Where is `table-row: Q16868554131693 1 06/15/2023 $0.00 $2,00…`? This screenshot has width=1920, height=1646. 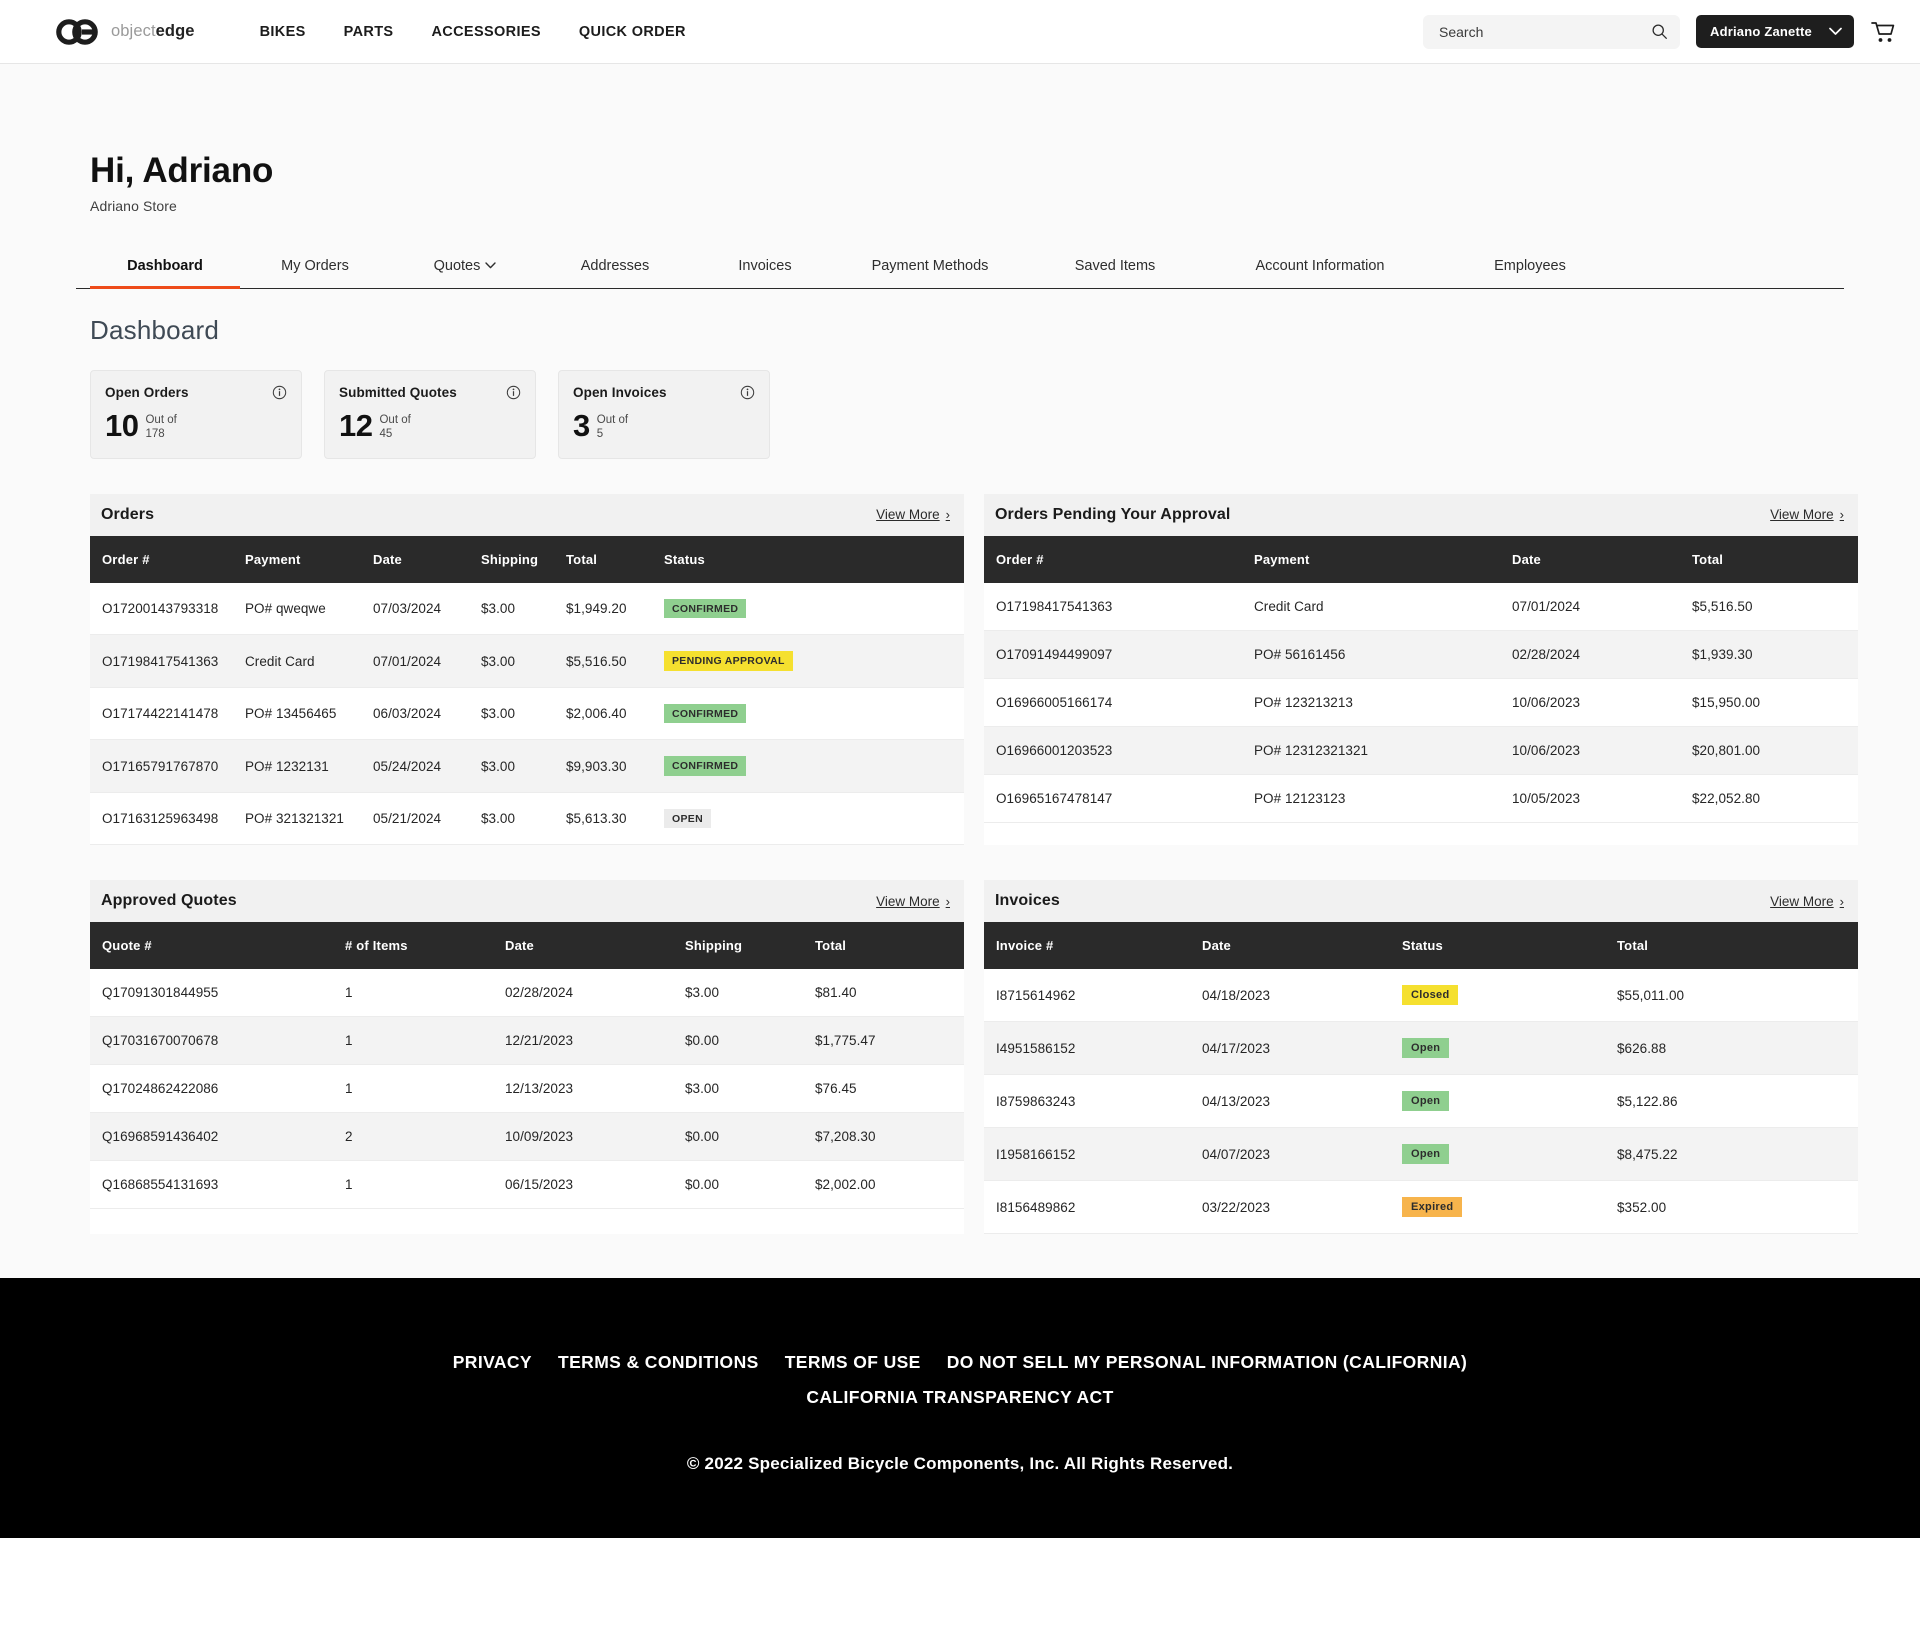
table-row: Q16868554131693 1 06/15/2023 $0.00 $2,00… is located at coordinates (527, 1185).